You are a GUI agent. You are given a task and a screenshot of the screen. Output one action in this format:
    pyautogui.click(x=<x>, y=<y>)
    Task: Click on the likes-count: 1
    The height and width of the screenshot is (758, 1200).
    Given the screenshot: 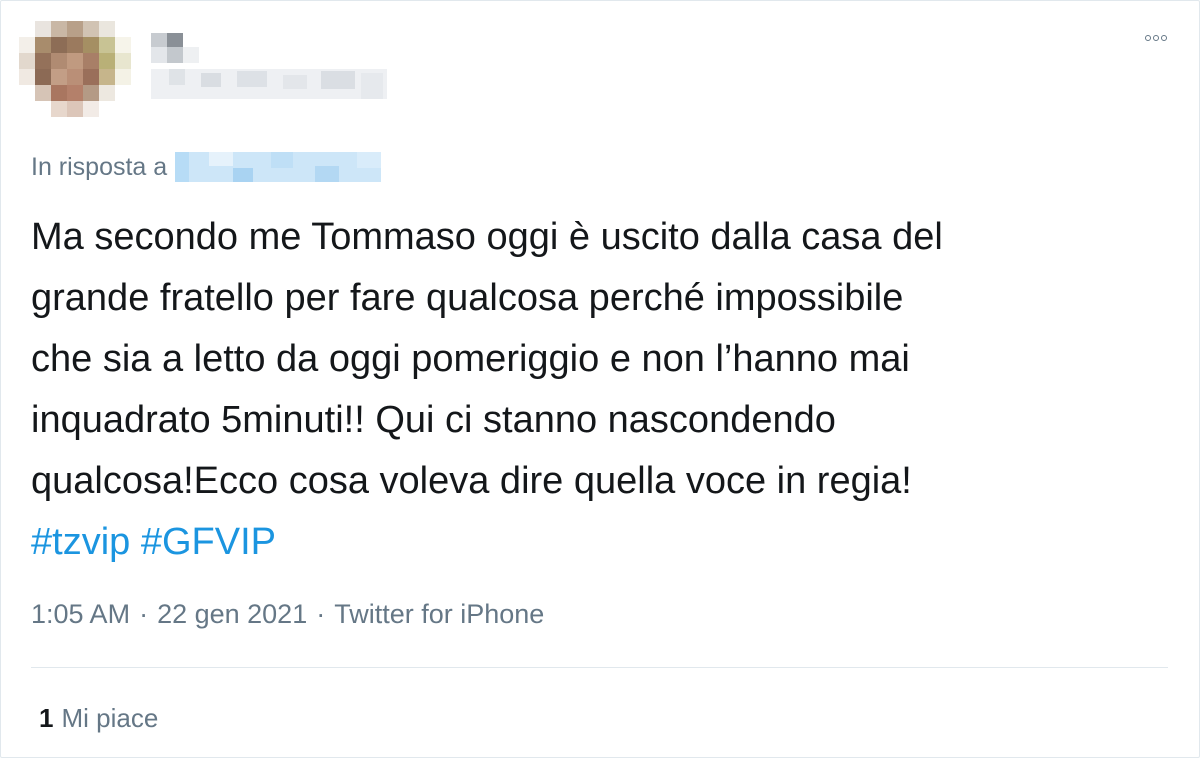 What is the action you would take?
    pyautogui.click(x=46, y=718)
    